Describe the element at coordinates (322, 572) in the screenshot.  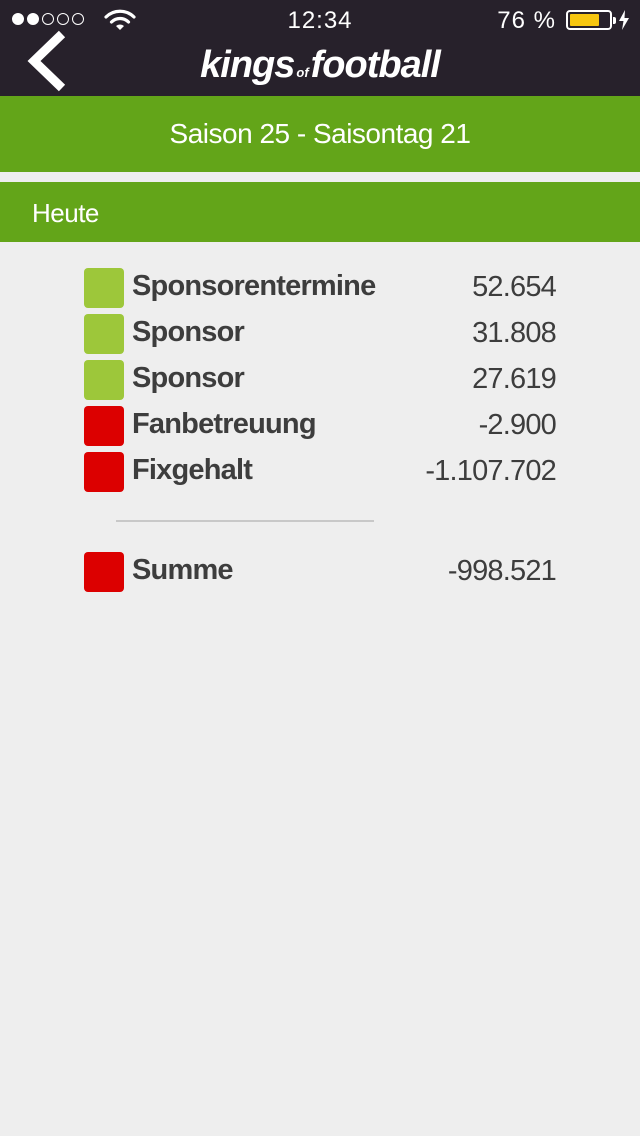
I see `total-row: Summe -998.521` at that location.